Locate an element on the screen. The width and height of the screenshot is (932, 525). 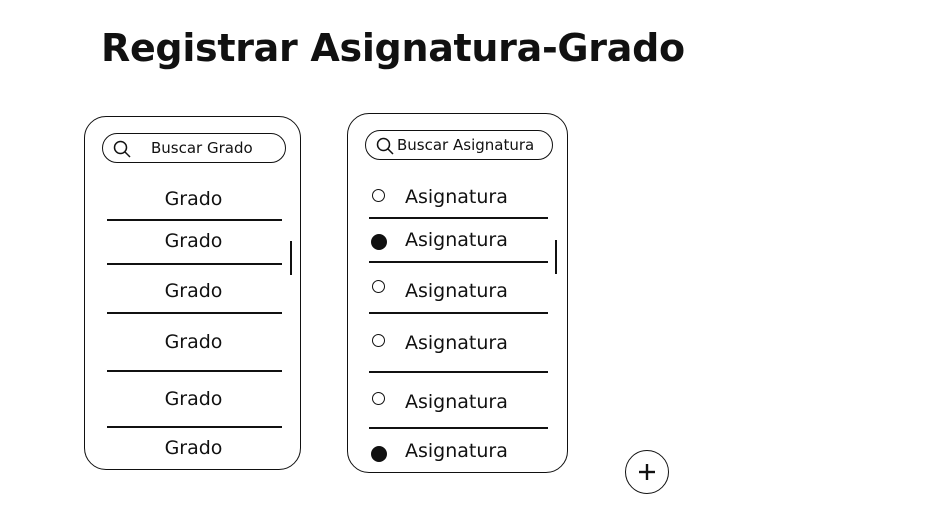
plus-icon is located at coordinates (647, 472).